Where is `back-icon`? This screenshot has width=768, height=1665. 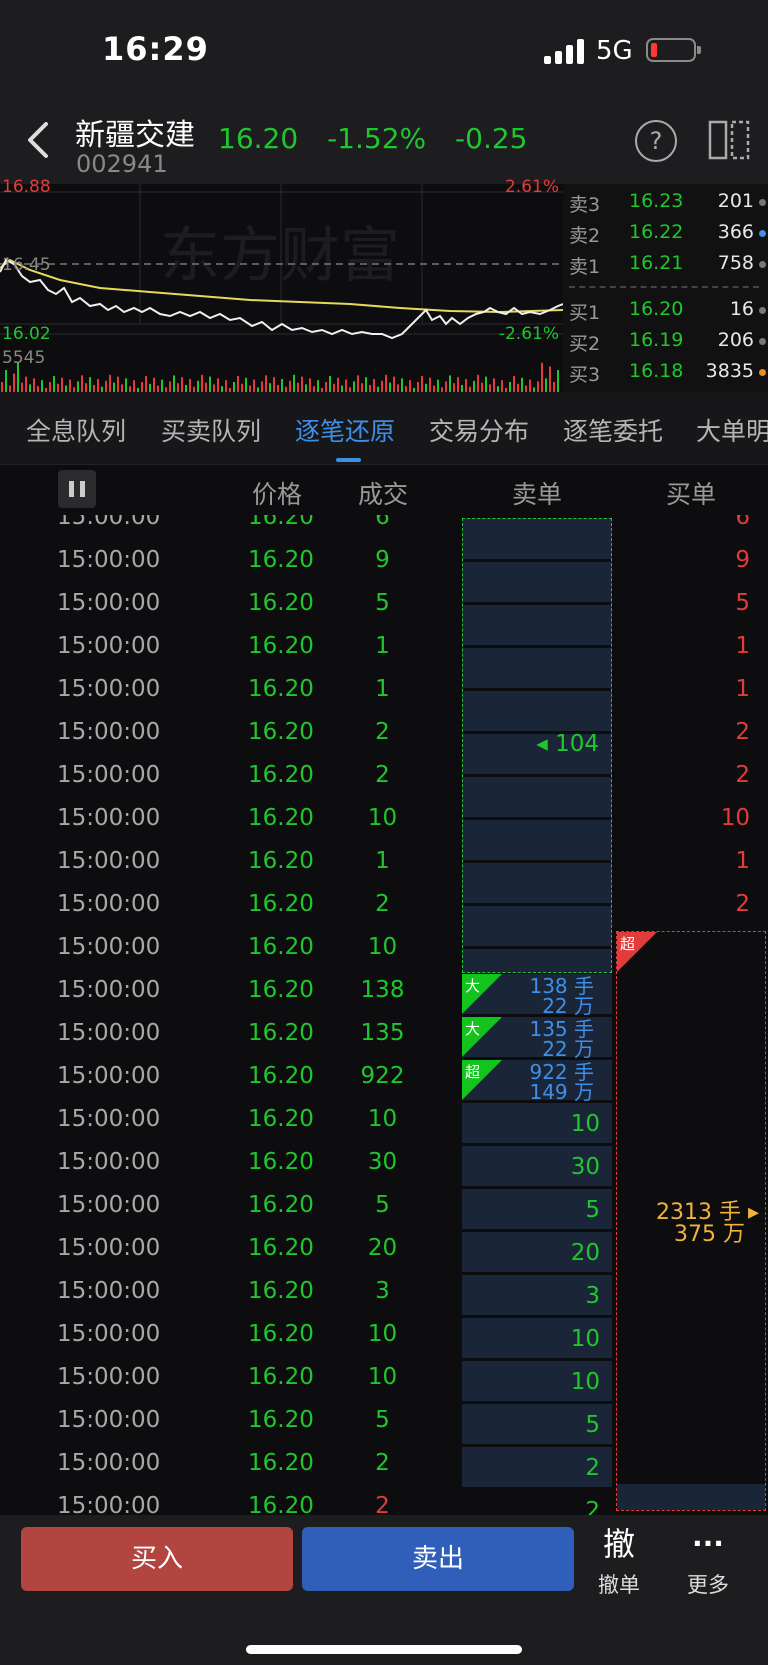
back-icon is located at coordinates (39, 140).